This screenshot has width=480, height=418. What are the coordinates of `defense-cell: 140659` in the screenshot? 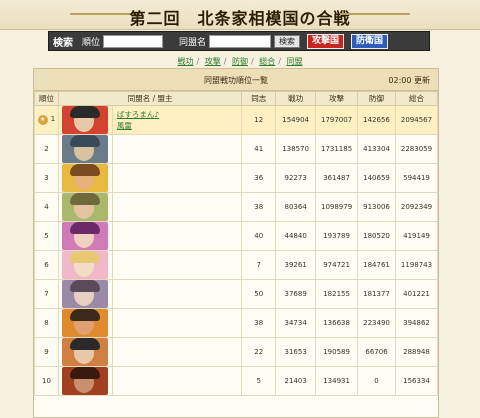 It's located at (376, 178).